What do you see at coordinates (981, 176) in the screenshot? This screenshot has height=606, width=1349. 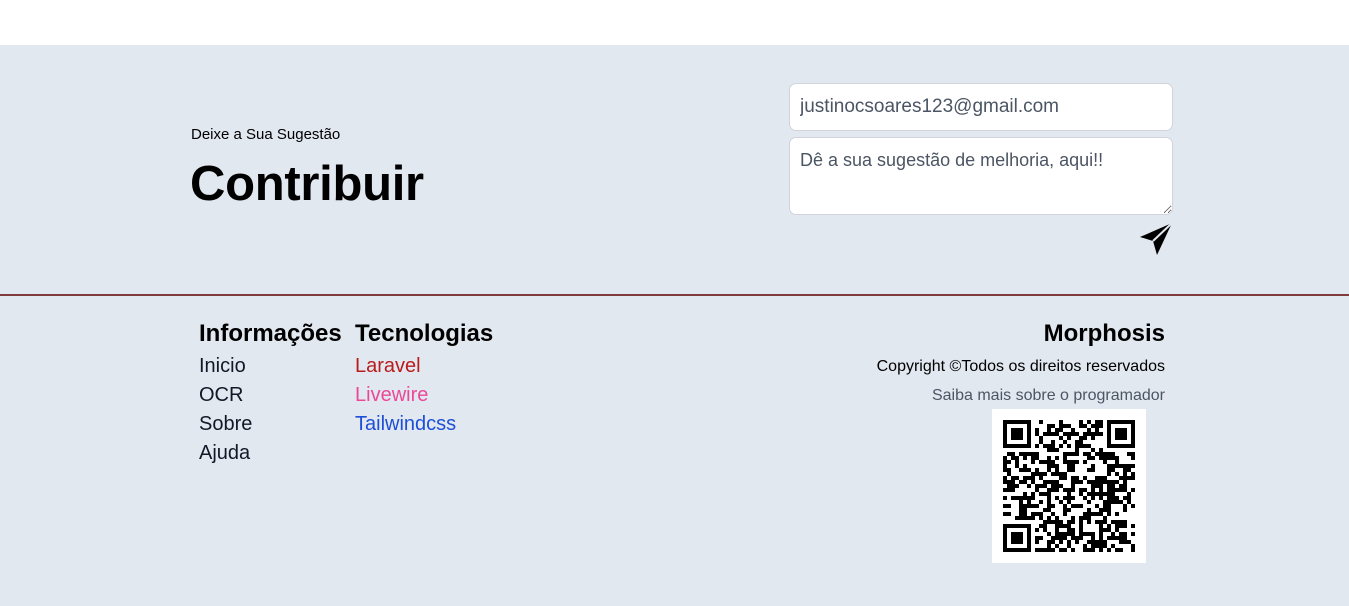 I see `suggestion-textarea` at bounding box center [981, 176].